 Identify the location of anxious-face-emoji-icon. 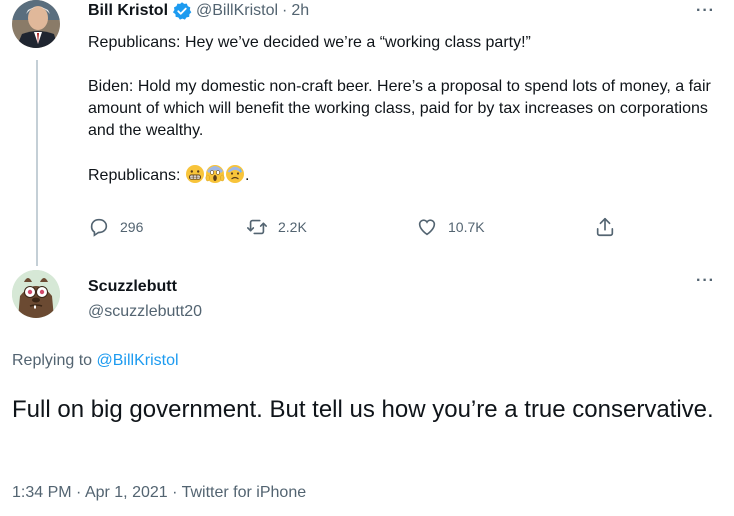
(235, 177).